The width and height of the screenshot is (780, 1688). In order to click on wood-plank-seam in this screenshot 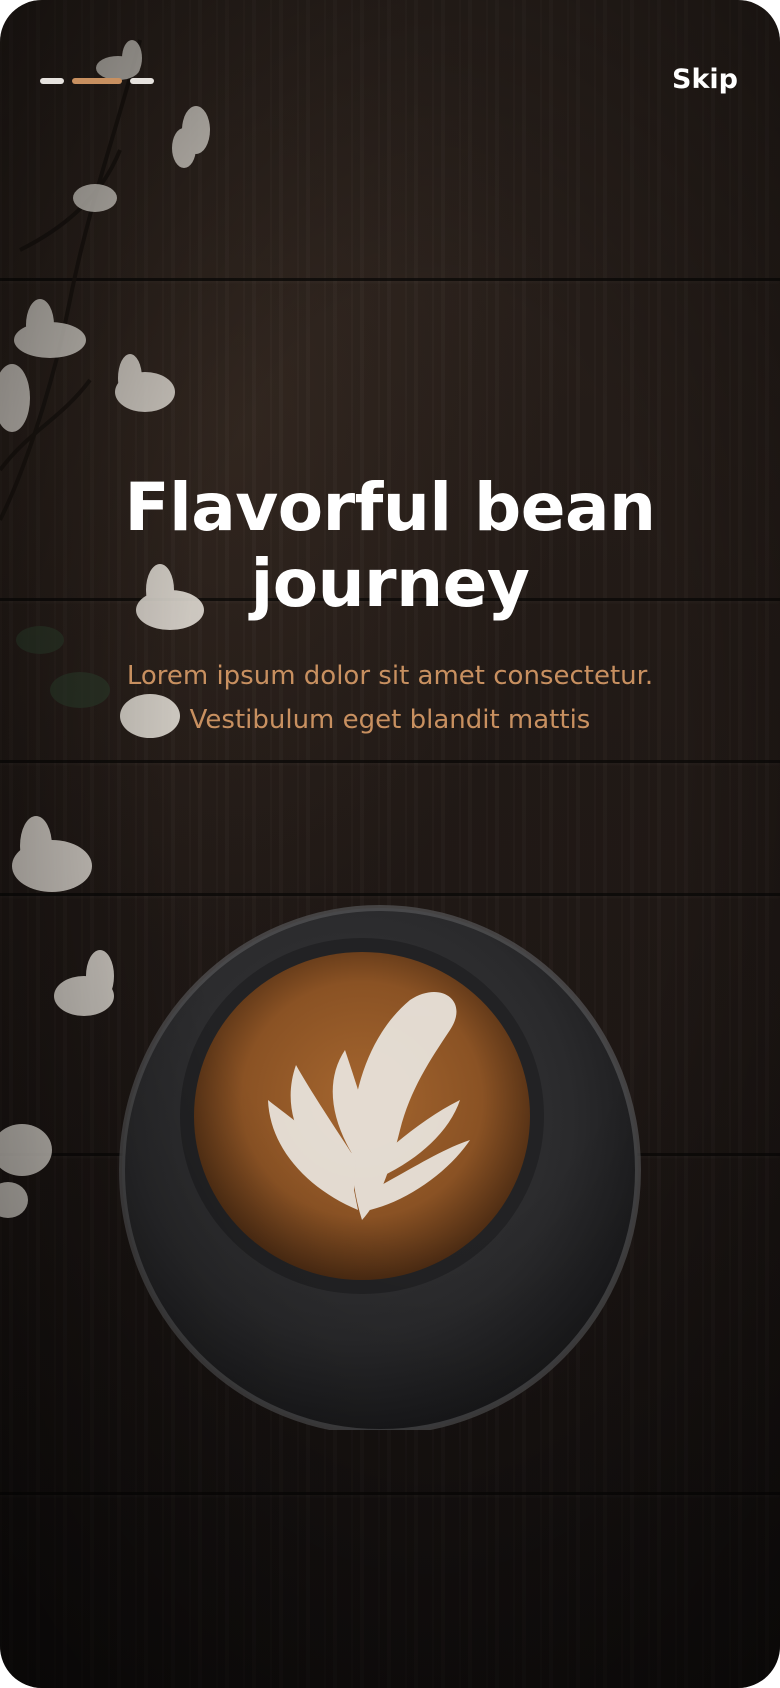, I will do `click(390, 1493)`.